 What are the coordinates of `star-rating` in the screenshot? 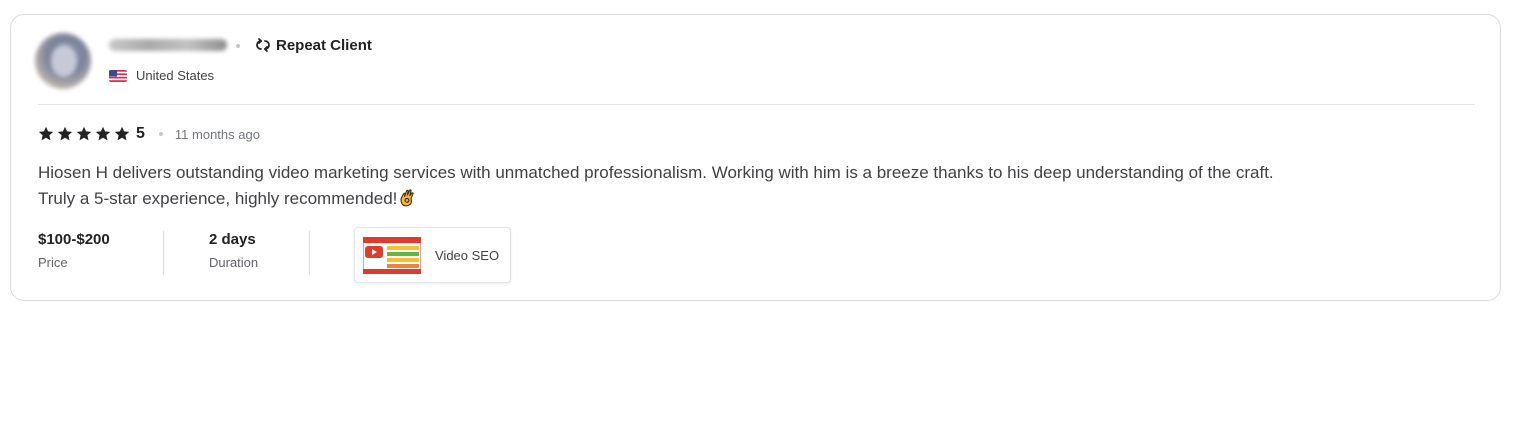 It's located at (84, 134).